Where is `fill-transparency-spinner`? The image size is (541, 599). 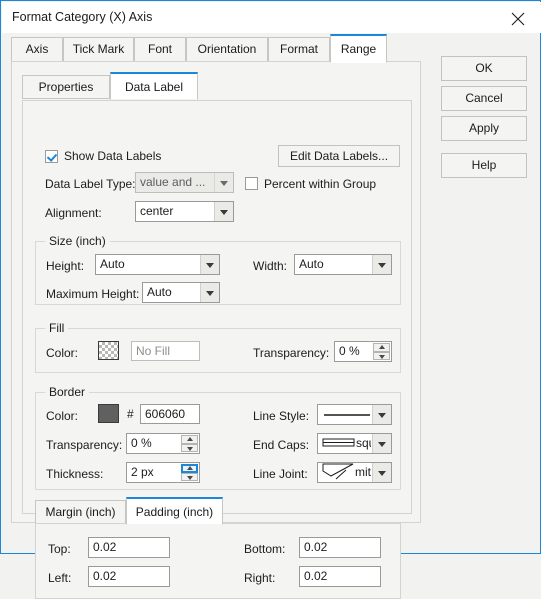
fill-transparency-spinner is located at coordinates (381, 351).